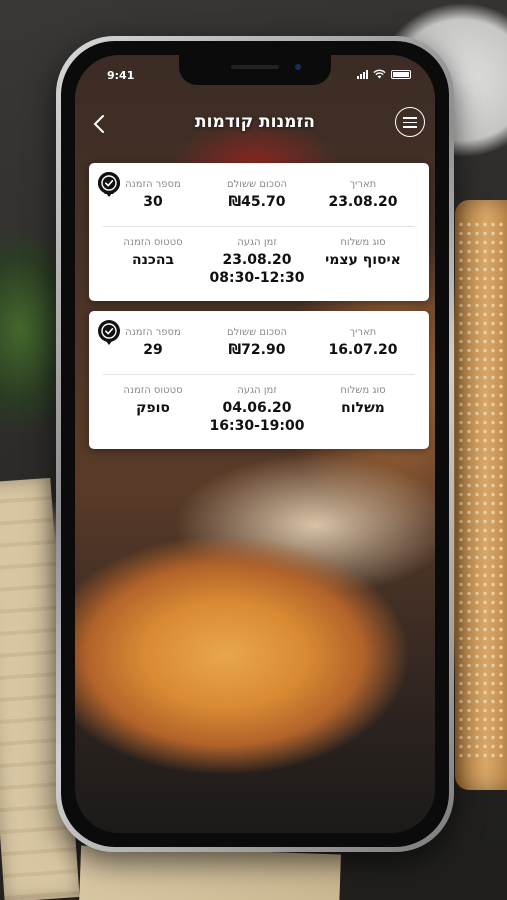  Describe the element at coordinates (363, 260) in the screenshot. I see `delivery-type: איסוף עצמי` at that location.